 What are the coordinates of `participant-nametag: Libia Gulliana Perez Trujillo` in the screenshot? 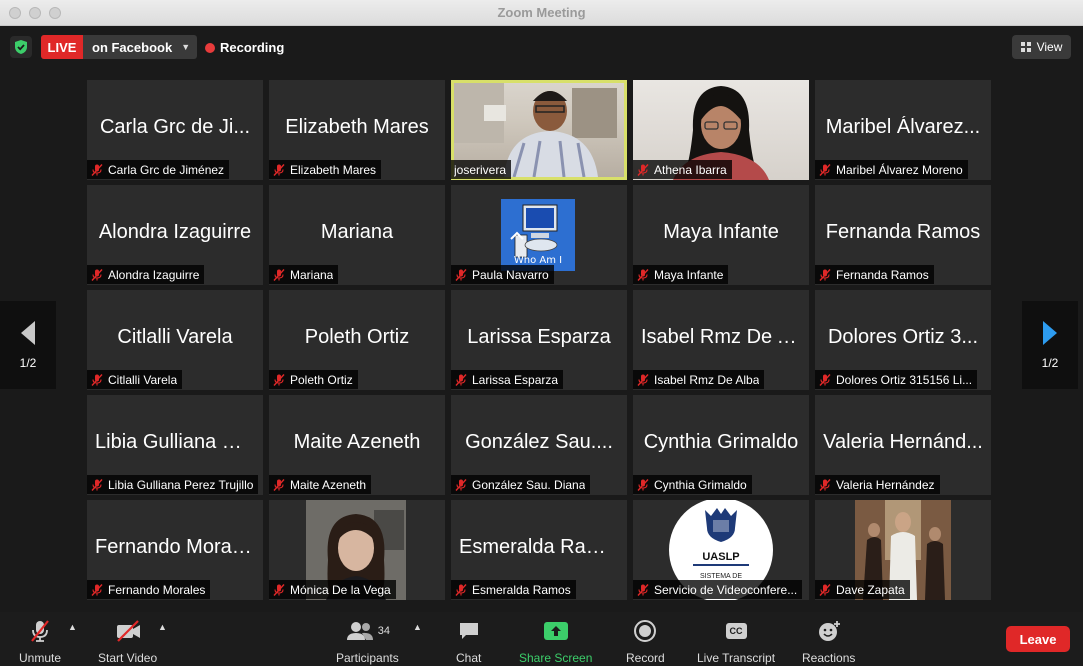 It's located at (173, 484).